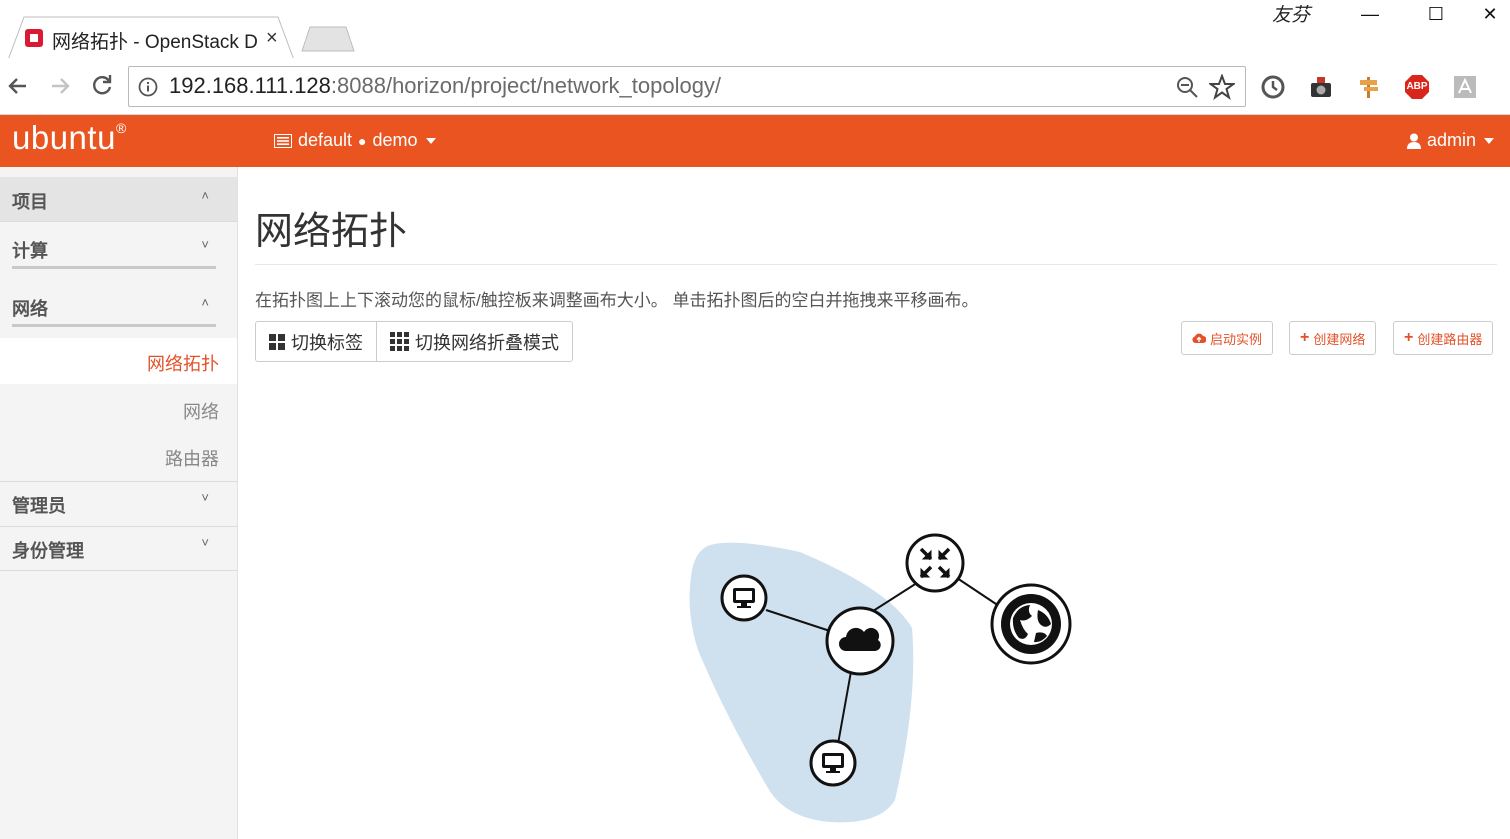 Image resolution: width=1510 pixels, height=839 pixels. I want to click on openstack-favicon-icon, so click(34, 38).